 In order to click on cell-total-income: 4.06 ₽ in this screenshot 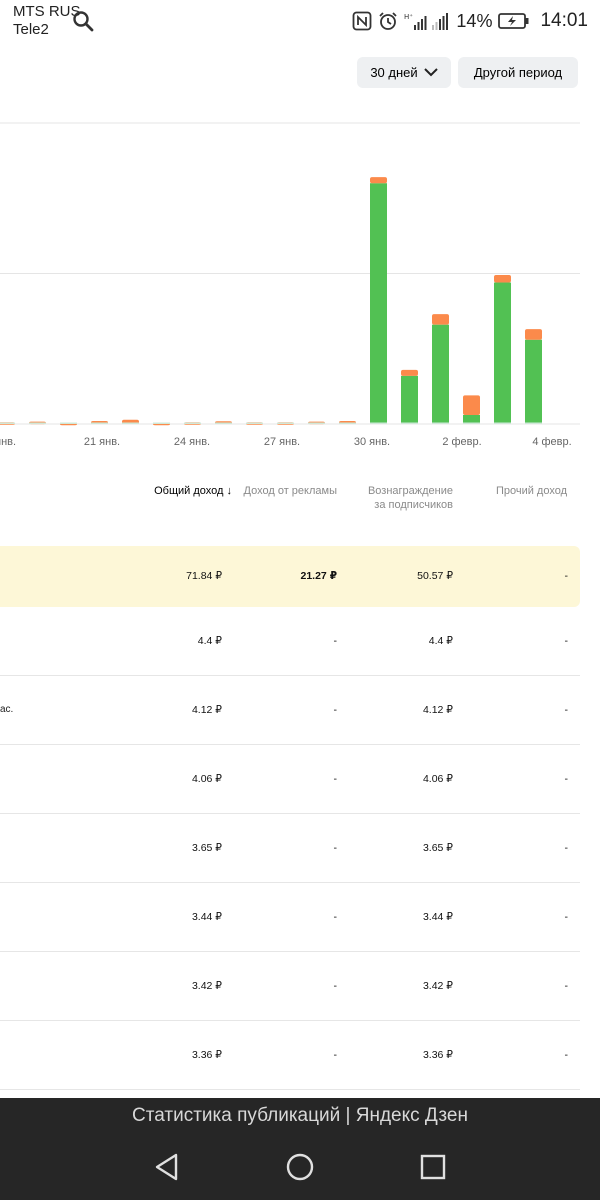, I will do `click(206, 779)`.